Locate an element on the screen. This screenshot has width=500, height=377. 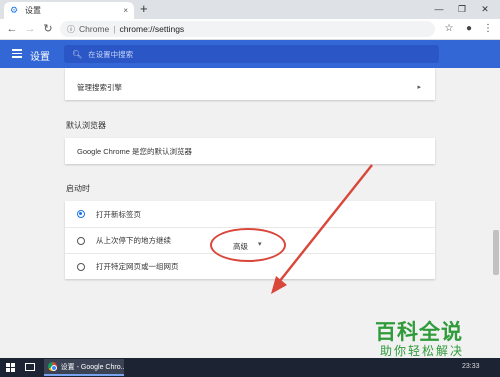
search-engine-card: 管理搜索引擎 ▸ is located at coordinates (250, 84).